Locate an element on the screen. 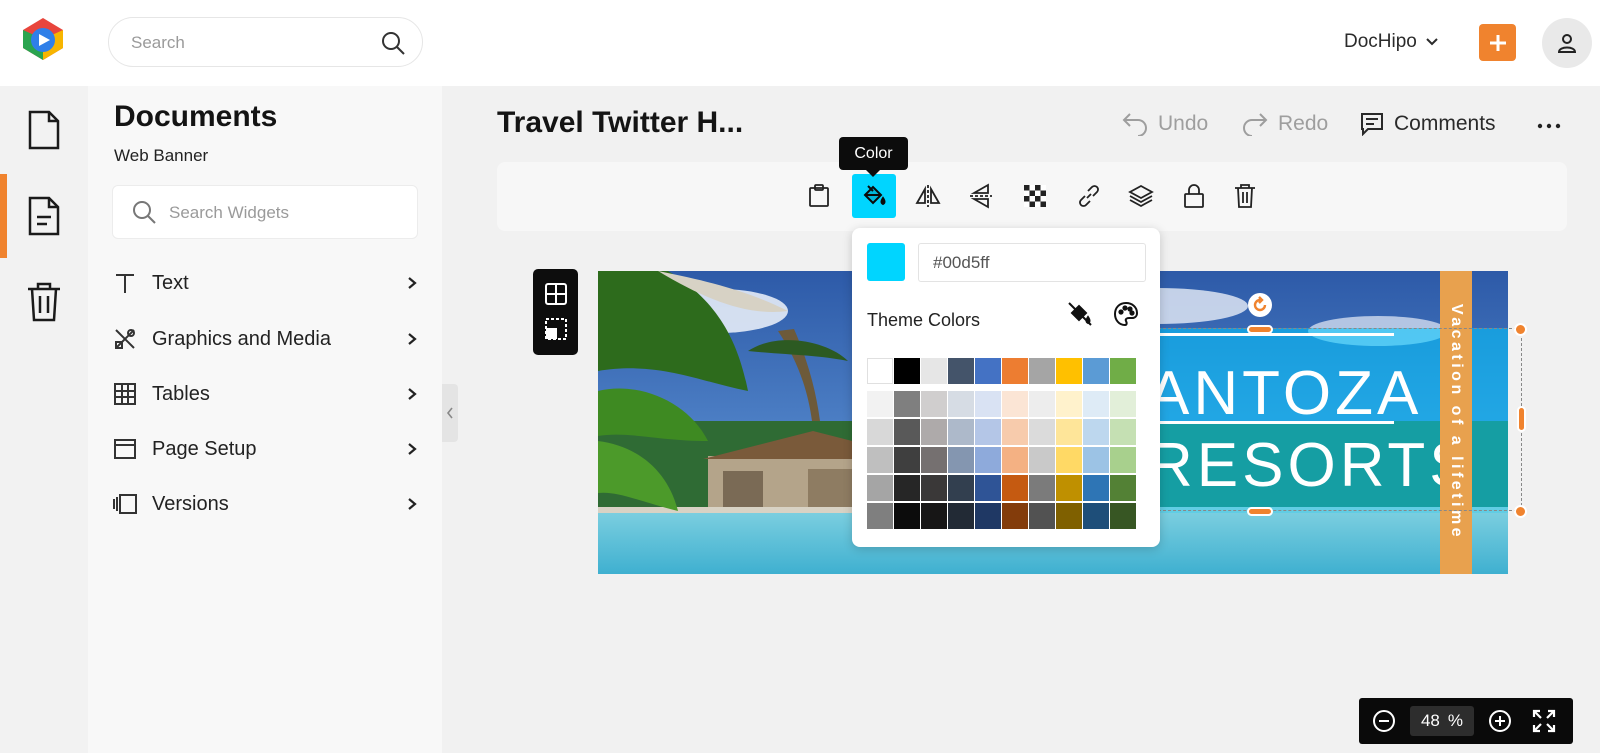  menu-item-graphics: Graphics and Media is located at coordinates (265, 339).